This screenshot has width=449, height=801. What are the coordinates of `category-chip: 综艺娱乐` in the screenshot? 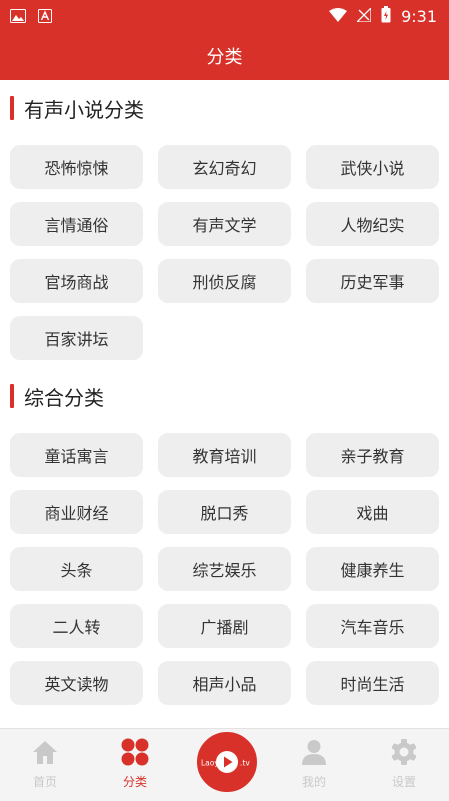 It's located at (224, 569).